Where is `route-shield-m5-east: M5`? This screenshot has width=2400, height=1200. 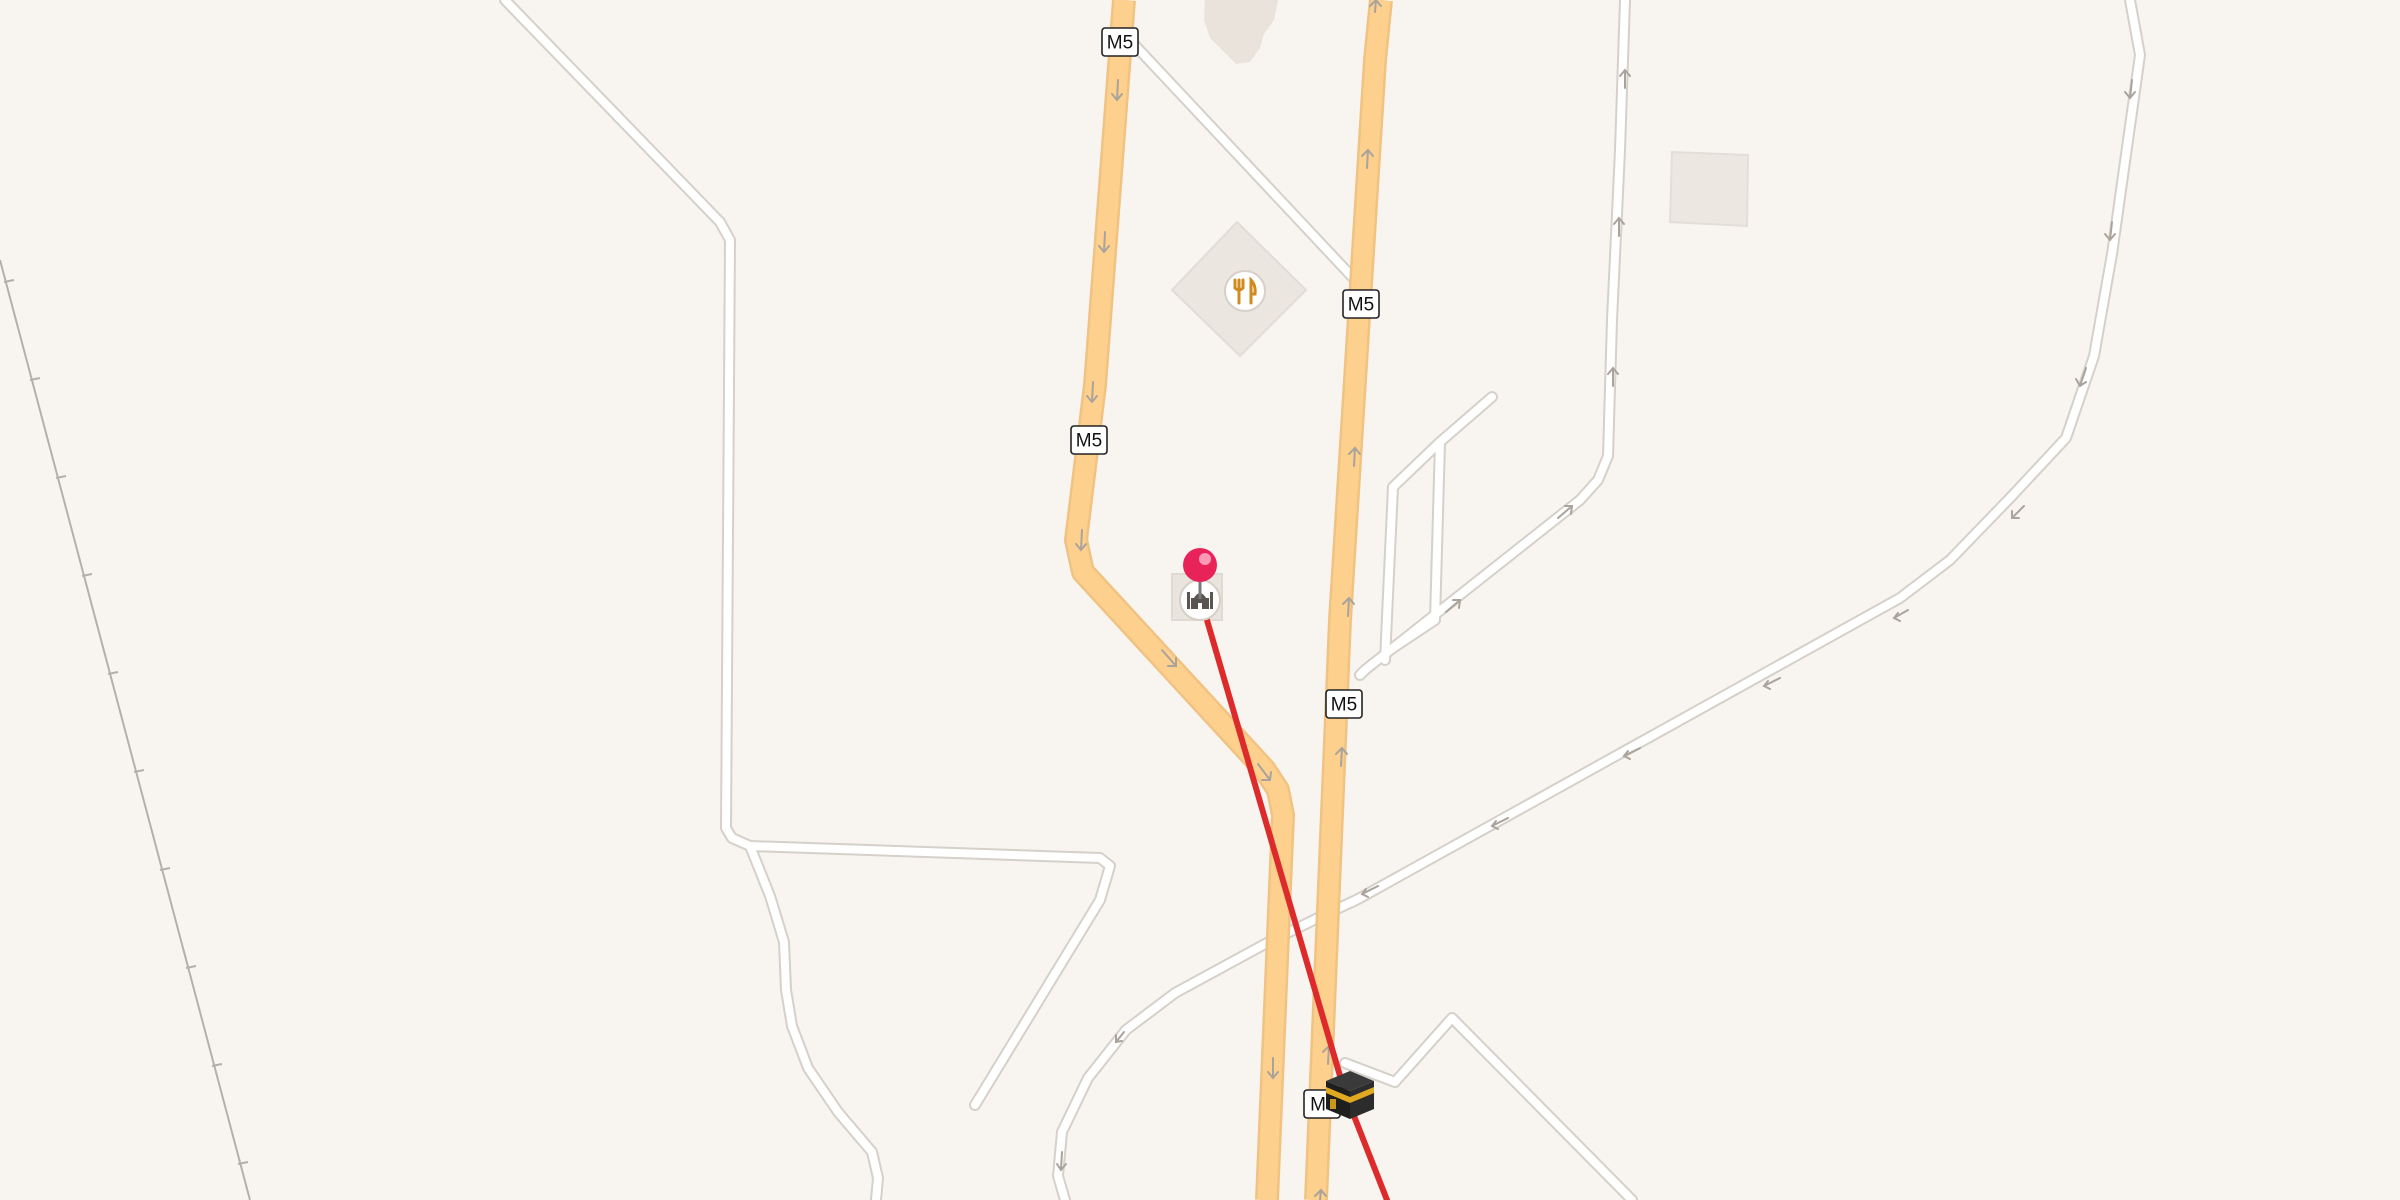 route-shield-m5-east: M5 is located at coordinates (1344, 704).